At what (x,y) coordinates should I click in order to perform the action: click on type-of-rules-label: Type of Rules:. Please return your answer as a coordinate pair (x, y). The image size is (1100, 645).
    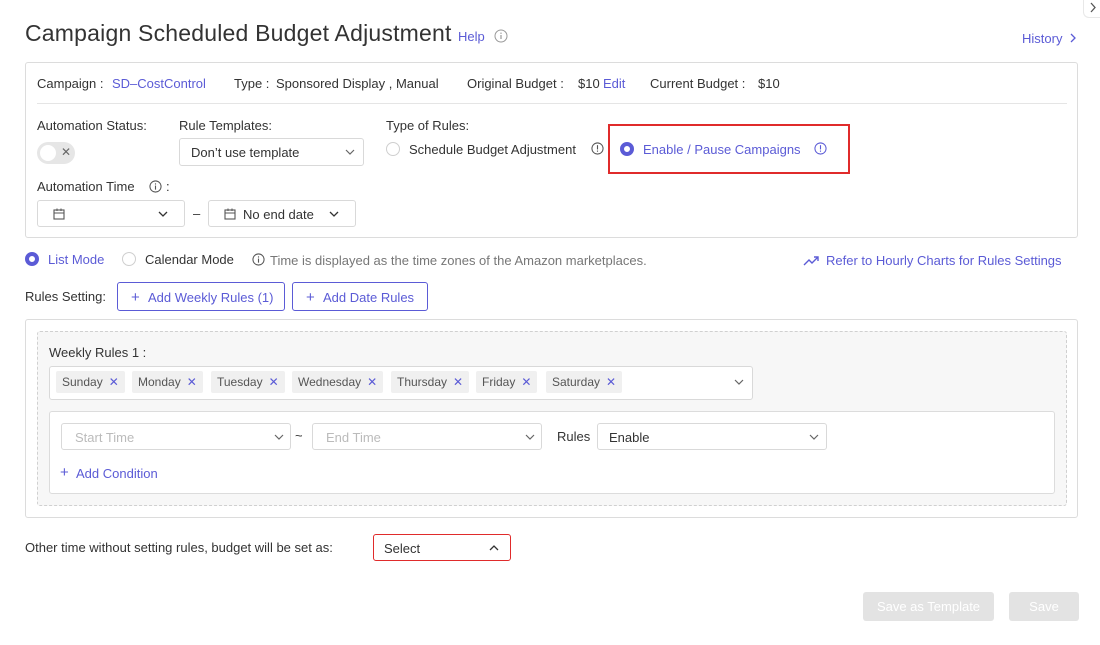
    Looking at the image, I should click on (428, 125).